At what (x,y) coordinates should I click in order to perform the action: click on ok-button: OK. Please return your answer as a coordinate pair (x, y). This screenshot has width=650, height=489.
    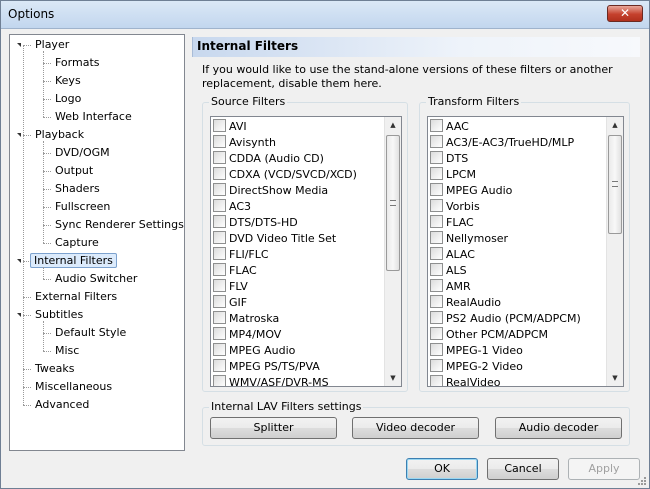
    Looking at the image, I should click on (442, 469).